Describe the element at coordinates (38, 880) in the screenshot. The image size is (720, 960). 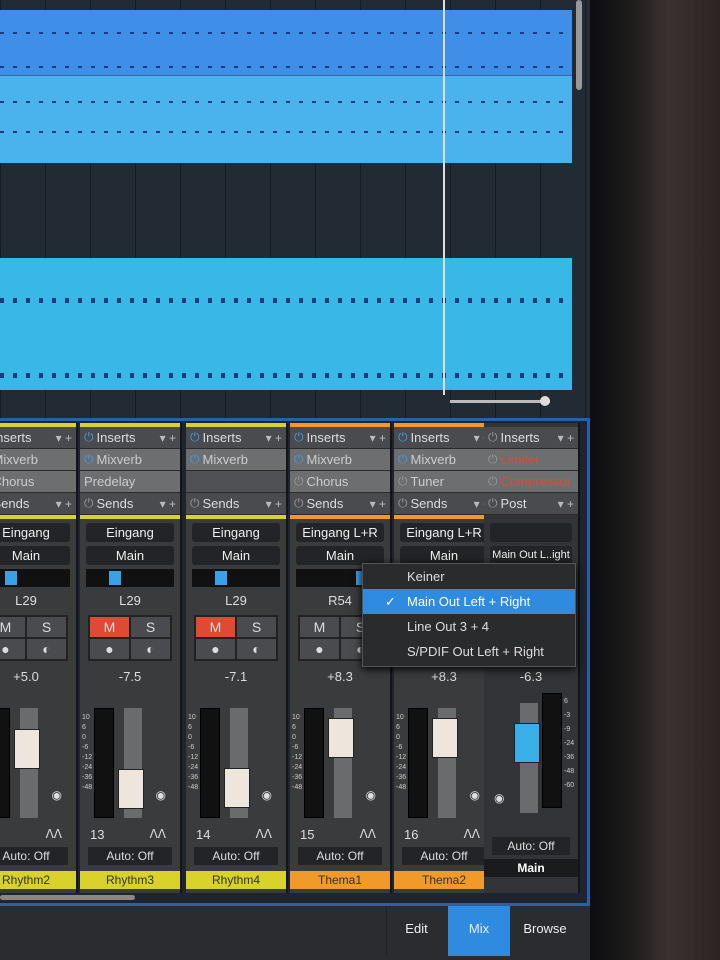
I see `channel-name: Rhythm2` at that location.